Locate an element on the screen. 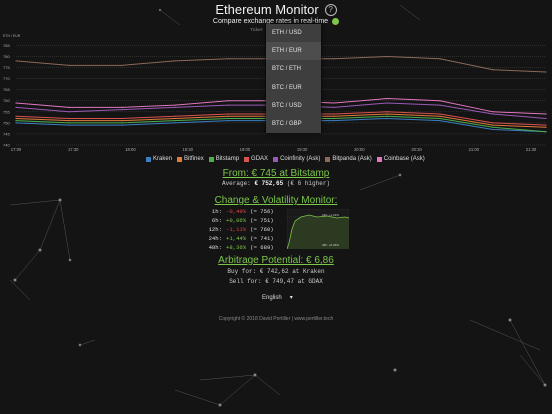 Image resolution: width=552 pixels, height=414 pixels. arbitrage-buy: Buy for: € 742,62 at Kraken is located at coordinates (276, 271).